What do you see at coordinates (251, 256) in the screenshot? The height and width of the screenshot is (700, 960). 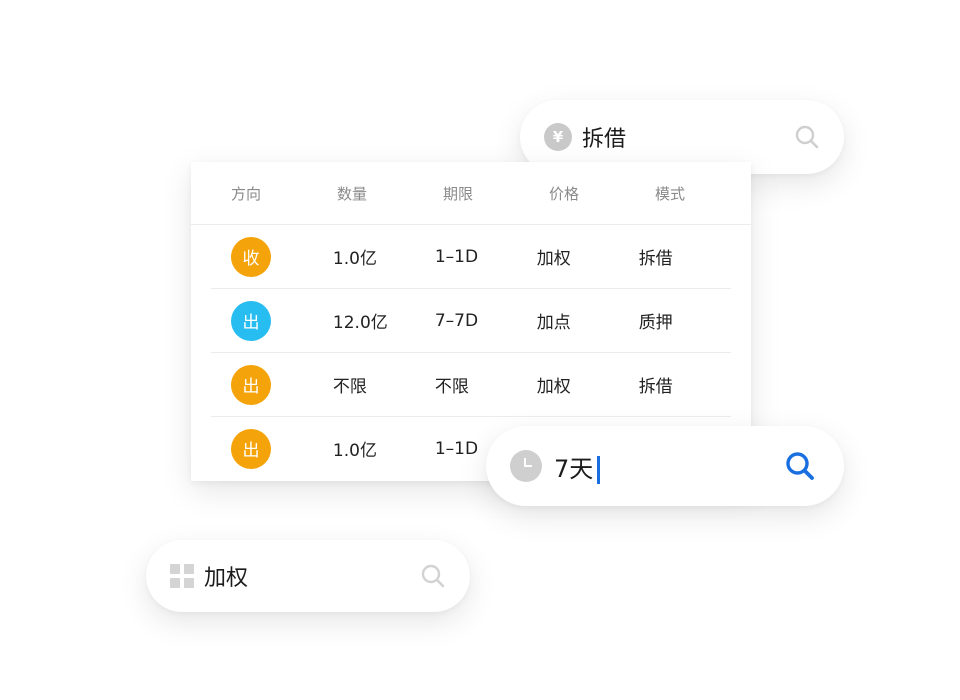 I see `direction-badge: 收` at bounding box center [251, 256].